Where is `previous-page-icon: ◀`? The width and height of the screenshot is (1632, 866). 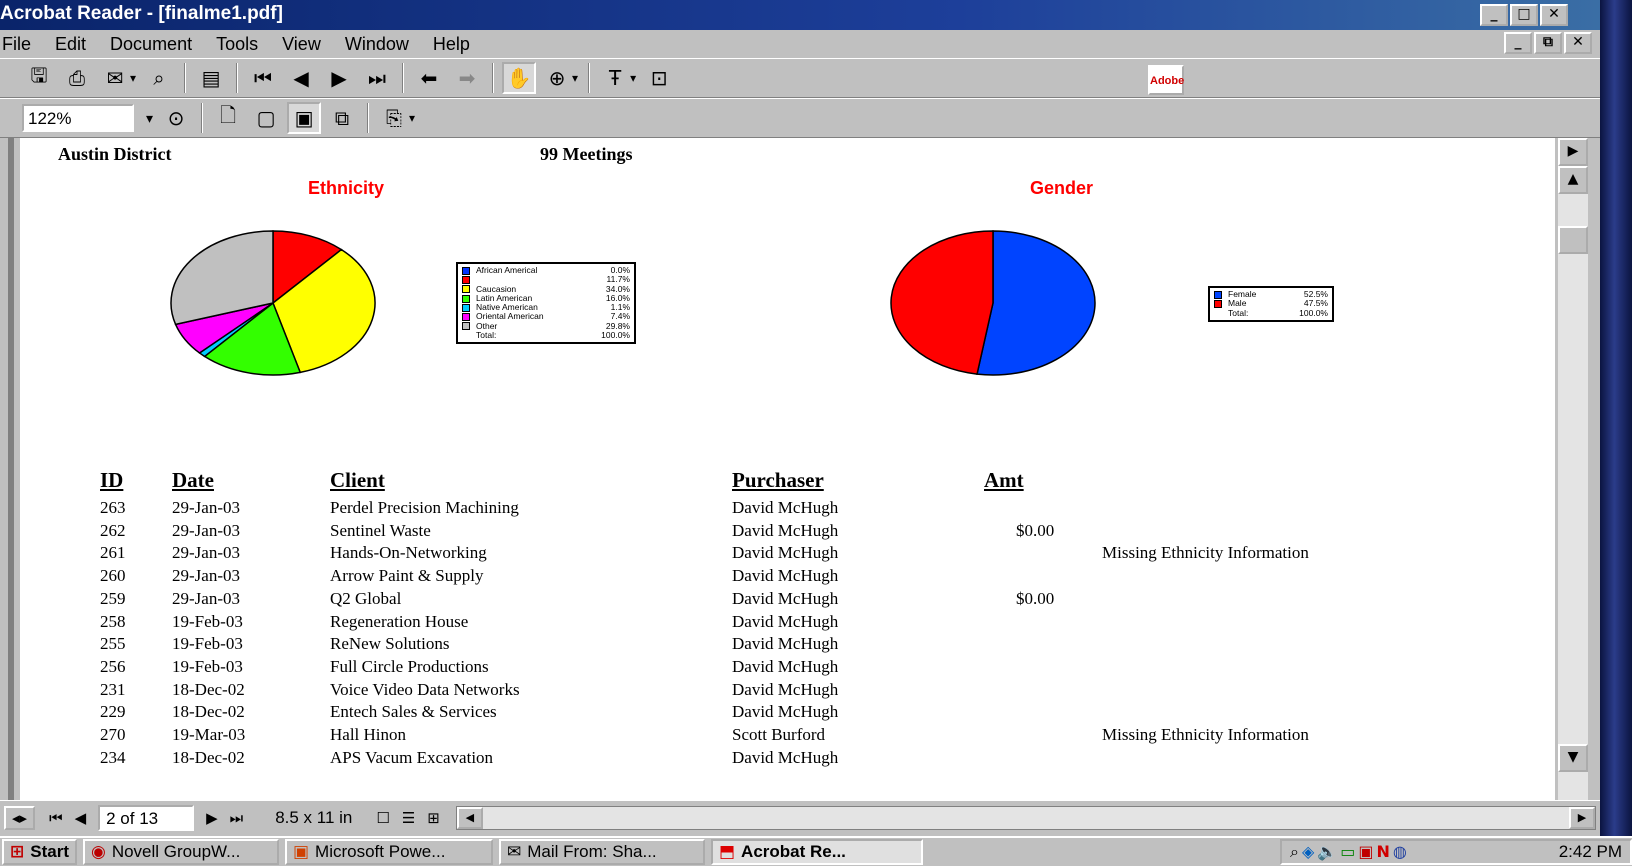
previous-page-icon: ◀ is located at coordinates (301, 78).